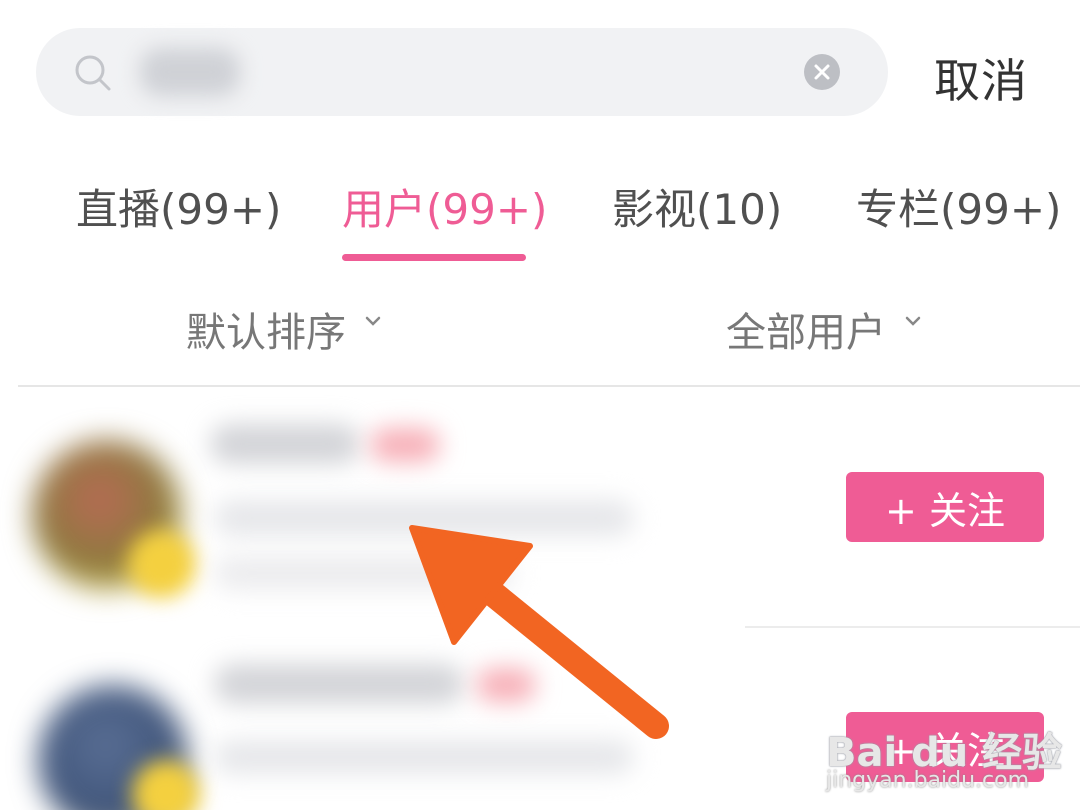 The width and height of the screenshot is (1080, 810). What do you see at coordinates (944, 741) in the screenshot?
I see `baidu-watermark: Bai du 经验 jingyan.baidu.com` at bounding box center [944, 741].